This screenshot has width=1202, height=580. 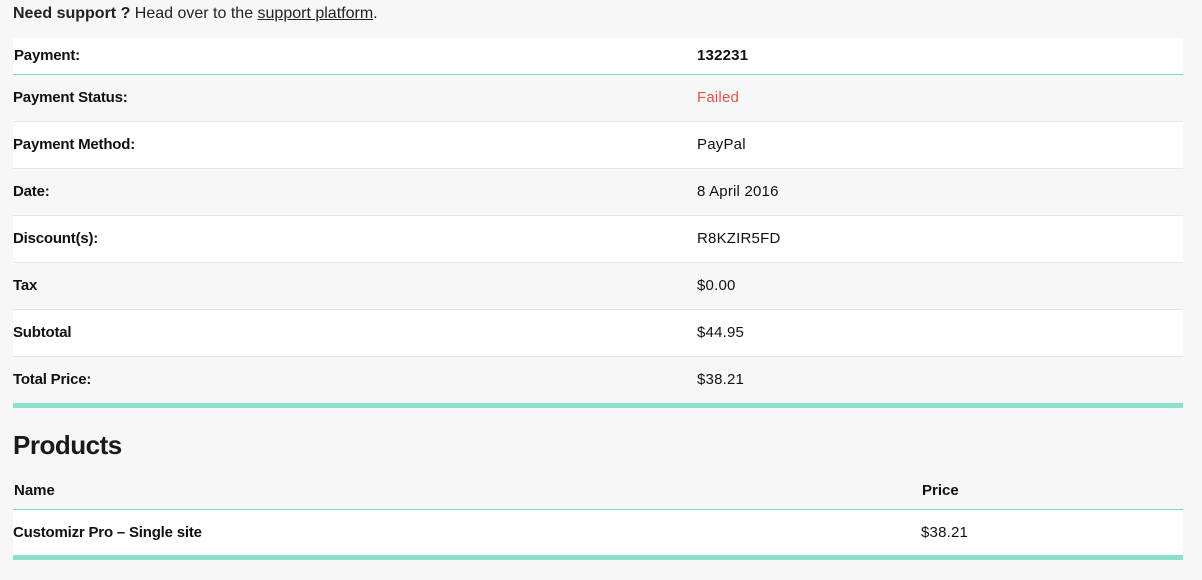 I want to click on table-row: Tax $0.00, so click(x=598, y=285).